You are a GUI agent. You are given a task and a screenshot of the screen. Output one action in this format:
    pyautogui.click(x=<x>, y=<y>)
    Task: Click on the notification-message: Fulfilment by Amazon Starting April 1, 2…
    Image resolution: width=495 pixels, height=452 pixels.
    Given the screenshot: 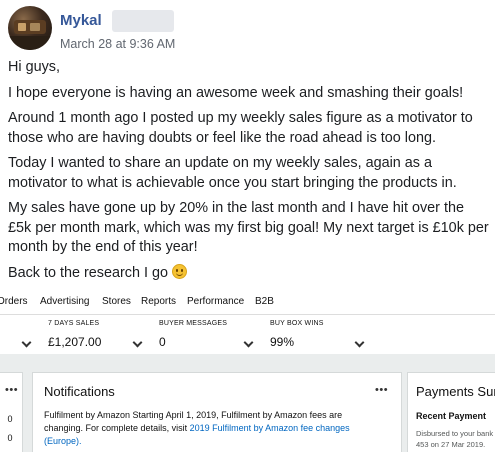 What is the action you would take?
    pyautogui.click(x=209, y=428)
    